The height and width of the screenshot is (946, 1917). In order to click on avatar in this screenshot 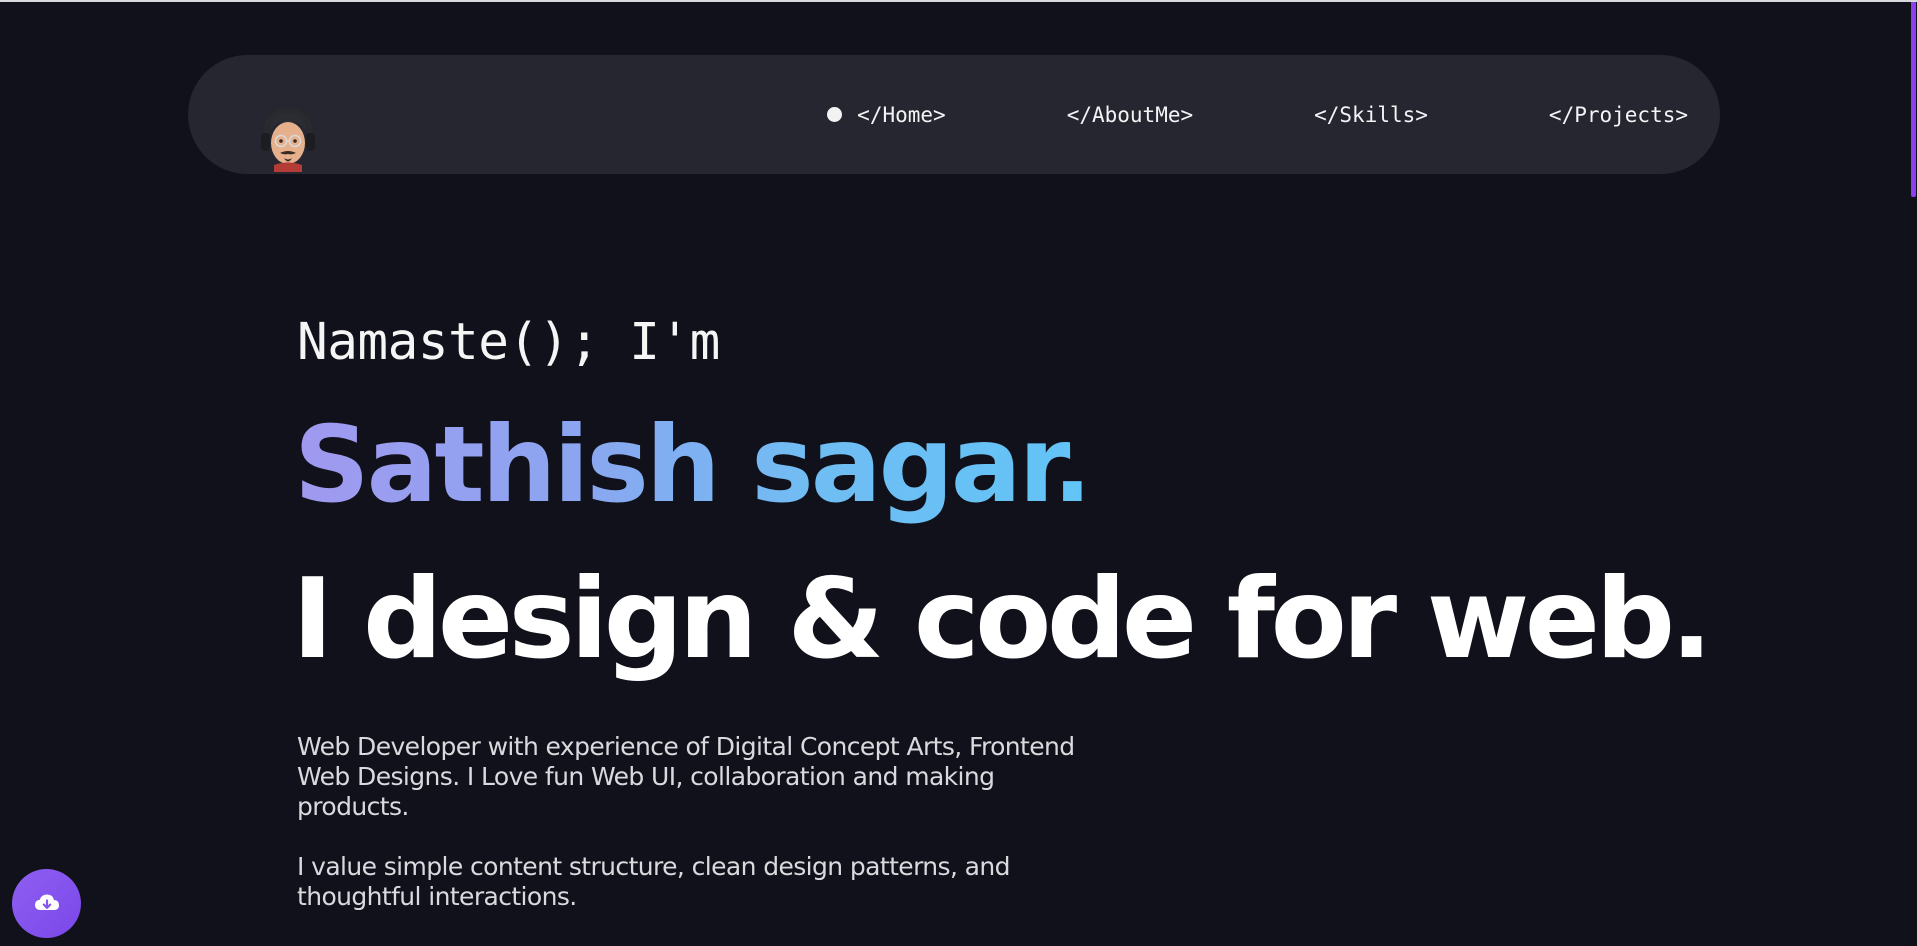, I will do `click(288, 138)`.